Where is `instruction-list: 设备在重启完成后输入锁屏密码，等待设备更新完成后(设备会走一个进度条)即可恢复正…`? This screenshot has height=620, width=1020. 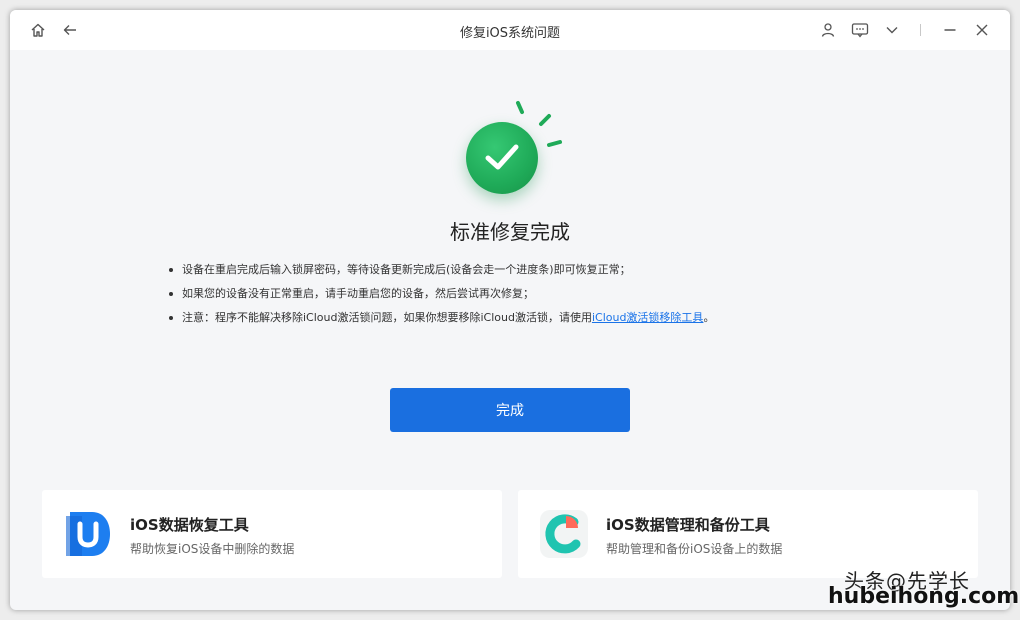 instruction-list: 设备在重启完成后输入锁屏密码，等待设备更新完成后(设备会走一个进度条)即可恢复正… is located at coordinates (518, 298).